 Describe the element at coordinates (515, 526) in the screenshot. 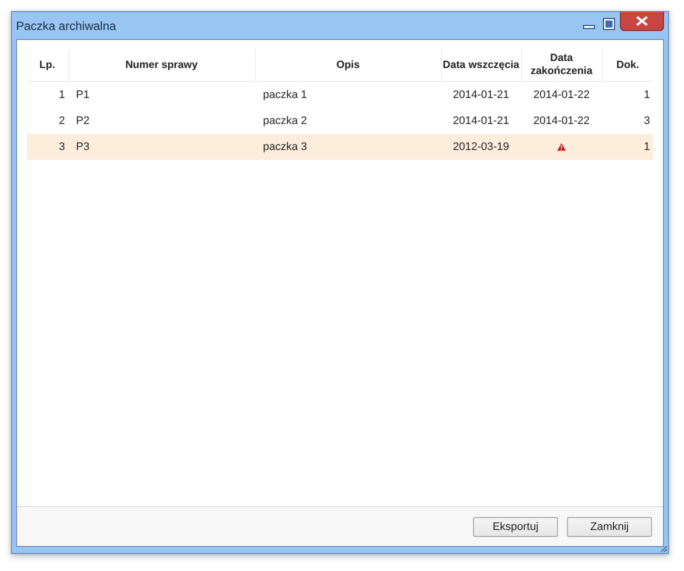

I see `dialog-button: Eksportuj` at that location.